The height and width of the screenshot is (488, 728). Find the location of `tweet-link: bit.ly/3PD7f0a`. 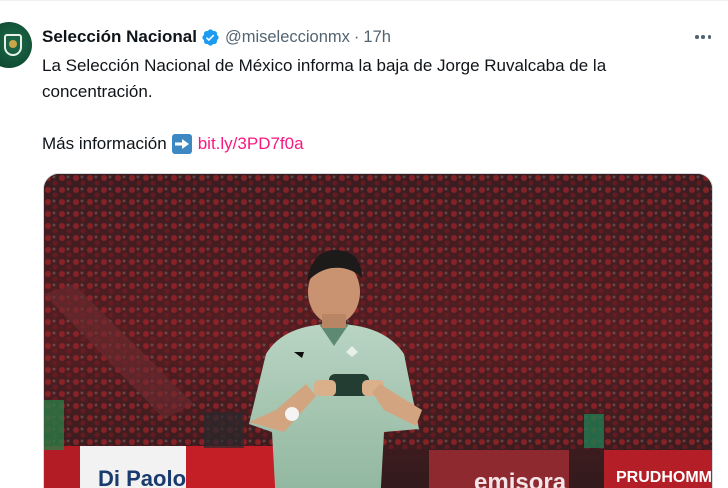

tweet-link: bit.ly/3PD7f0a is located at coordinates (251, 144).